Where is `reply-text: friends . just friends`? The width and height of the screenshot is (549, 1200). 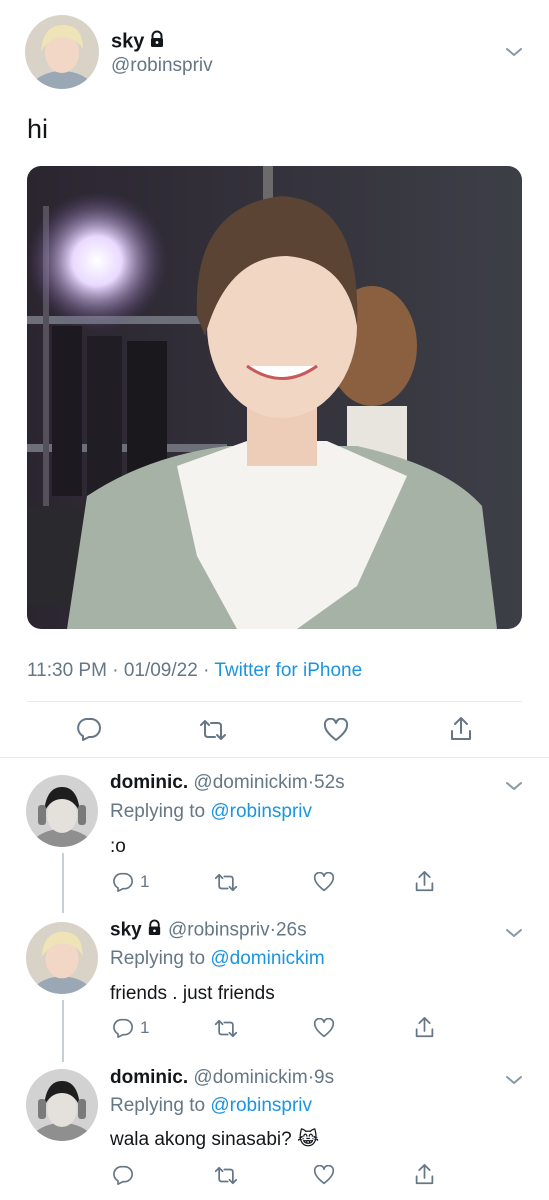 reply-text: friends . just friends is located at coordinates (192, 993).